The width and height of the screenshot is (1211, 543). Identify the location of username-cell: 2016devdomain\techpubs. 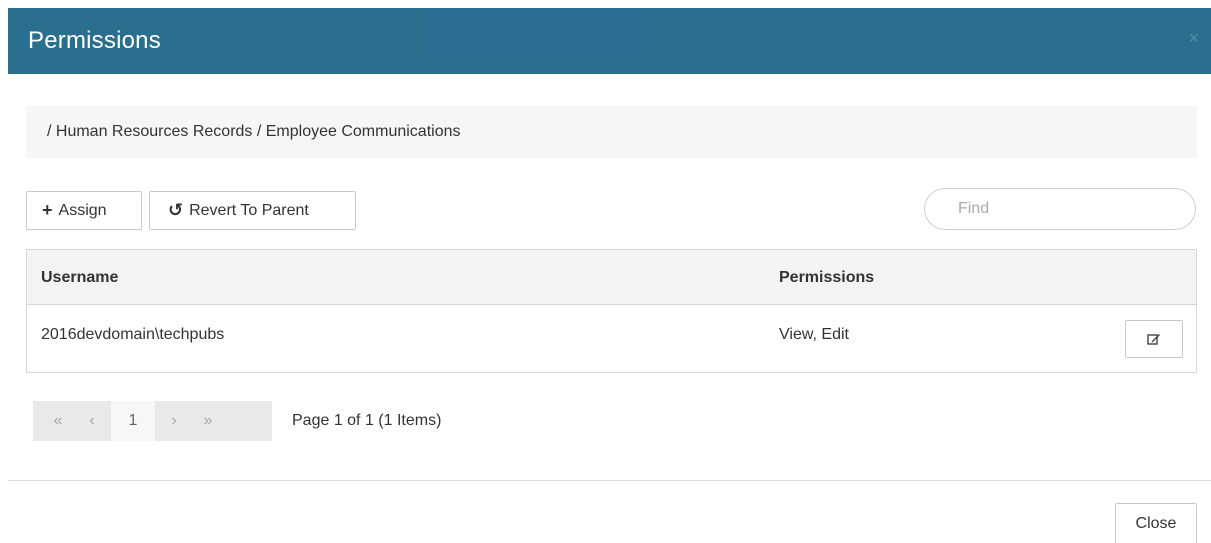
(133, 334).